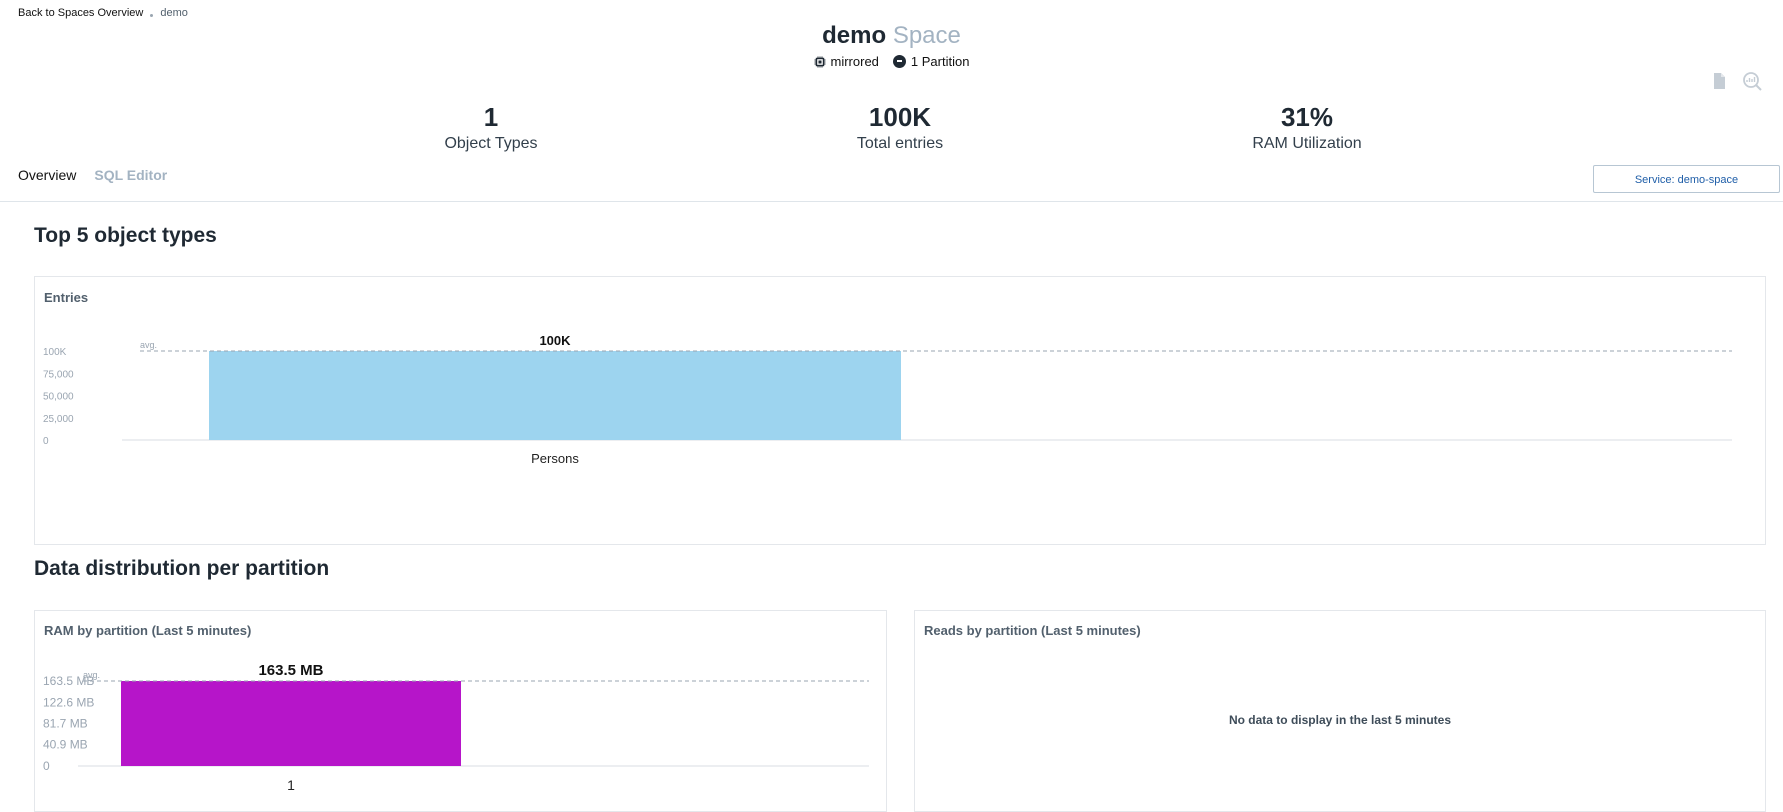 The image size is (1783, 812). What do you see at coordinates (68, 702) in the screenshot?
I see `y-tick-label: 122.6 MB` at bounding box center [68, 702].